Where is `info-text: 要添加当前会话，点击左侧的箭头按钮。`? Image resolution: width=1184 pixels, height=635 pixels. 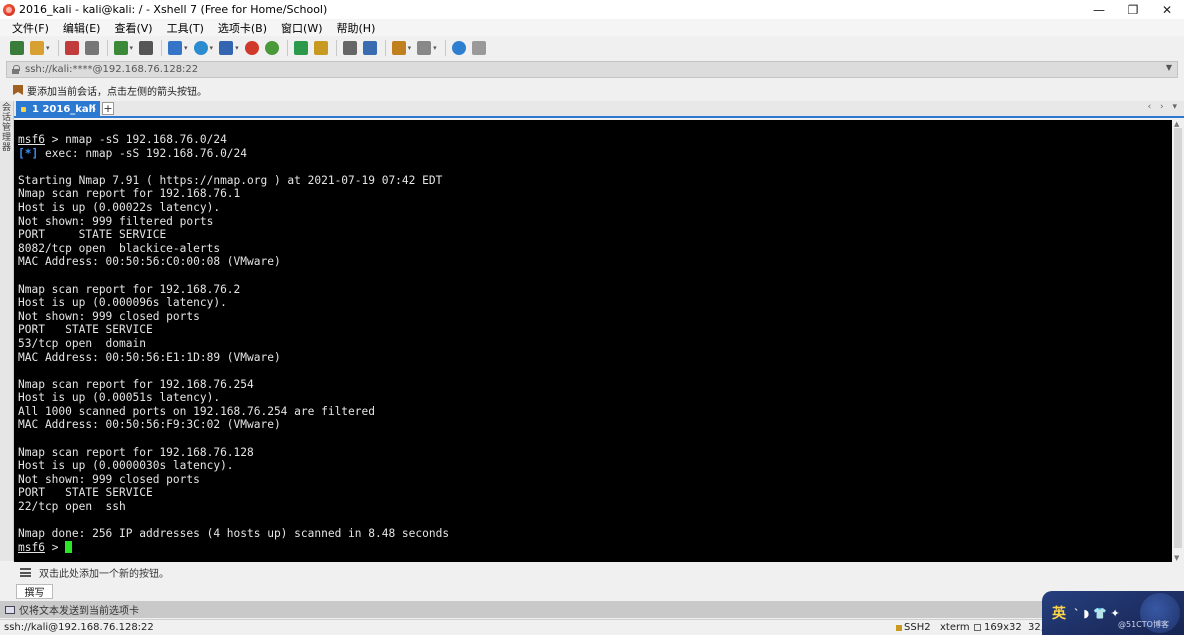 info-text: 要添加当前会话，点击左侧的箭头按钮。 is located at coordinates (117, 92).